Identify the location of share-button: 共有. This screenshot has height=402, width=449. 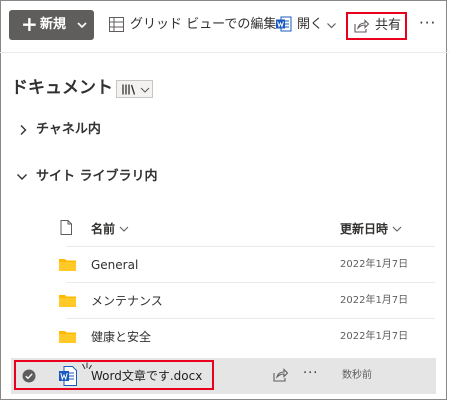
(376, 26).